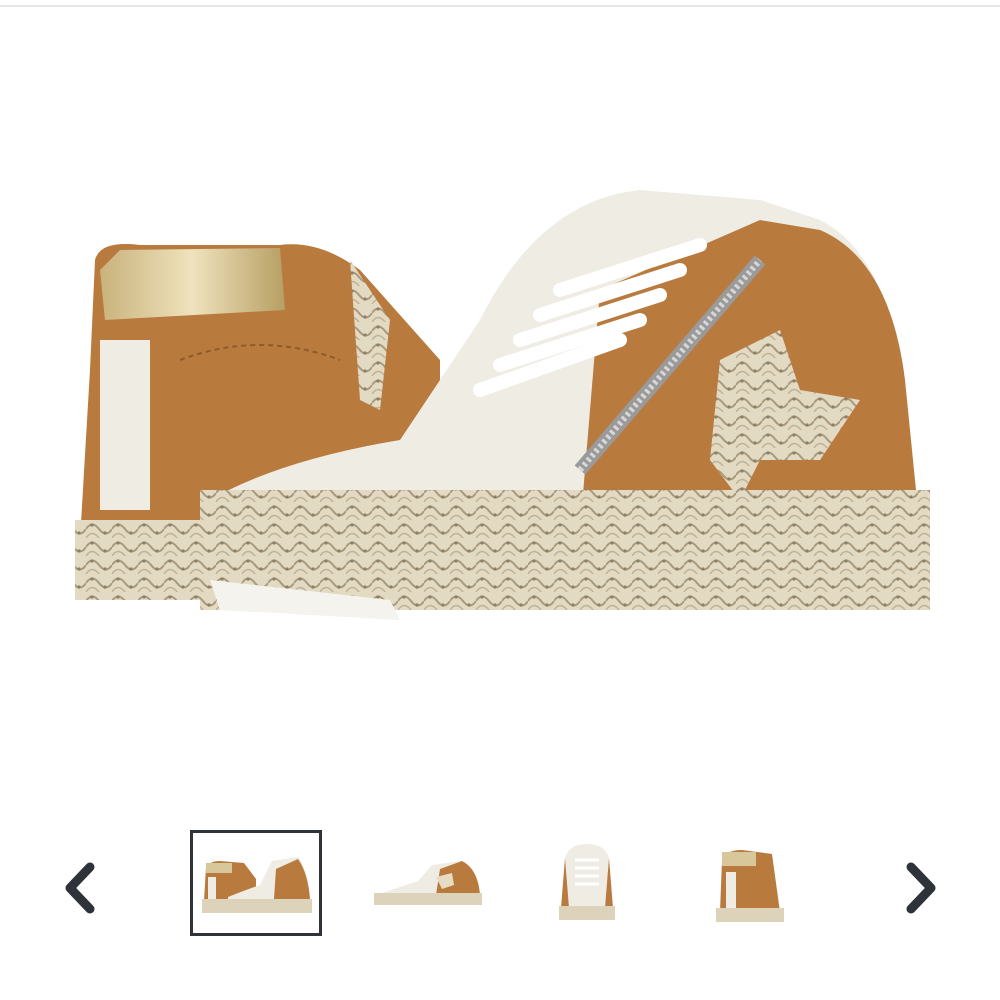  I want to click on chevron-right-icon, so click(921, 888).